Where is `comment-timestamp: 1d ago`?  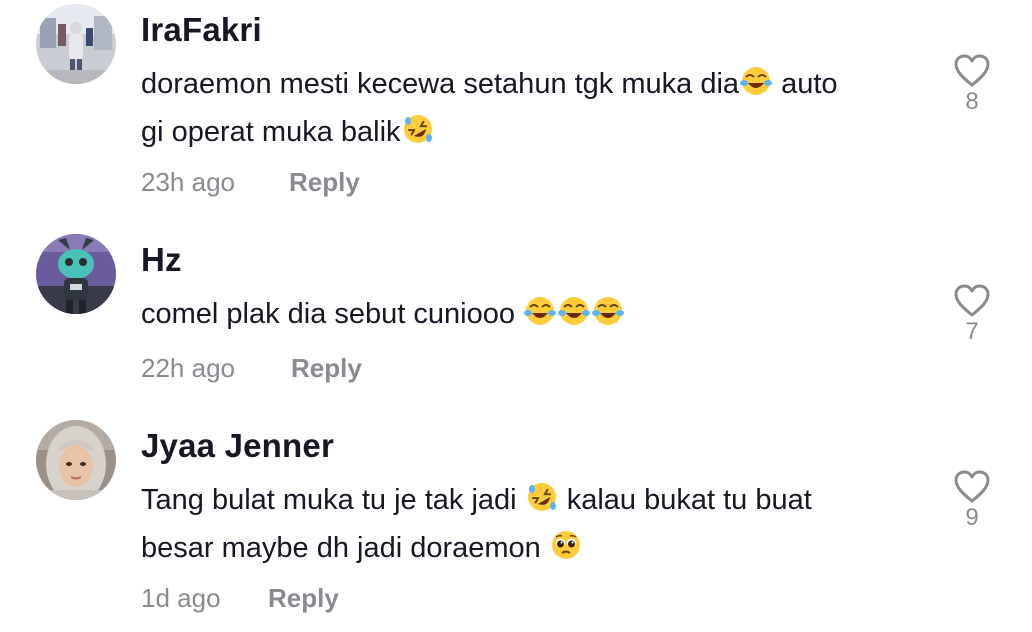 comment-timestamp: 1d ago is located at coordinates (181, 598).